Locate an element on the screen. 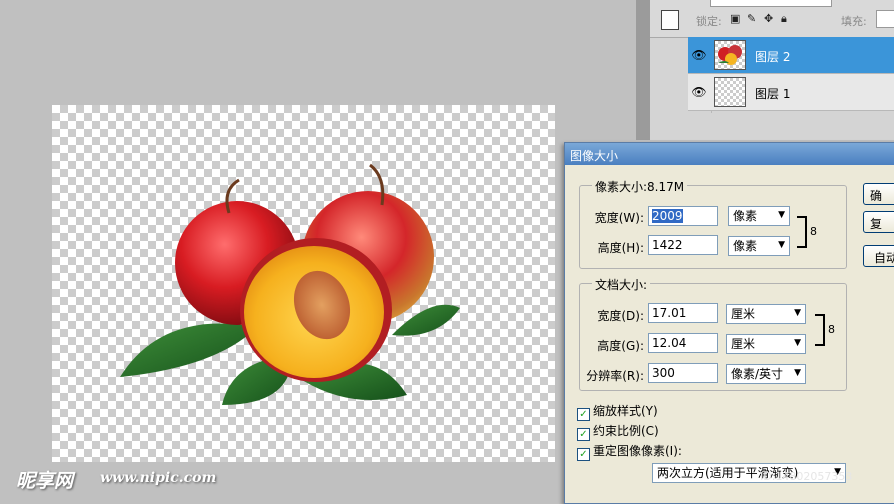 The height and width of the screenshot is (504, 894). constrain-bracket is located at coordinates (802, 232).